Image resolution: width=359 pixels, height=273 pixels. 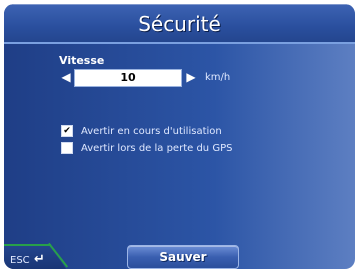 What do you see at coordinates (218, 77) in the screenshot?
I see `speed-unit: km/h` at bounding box center [218, 77].